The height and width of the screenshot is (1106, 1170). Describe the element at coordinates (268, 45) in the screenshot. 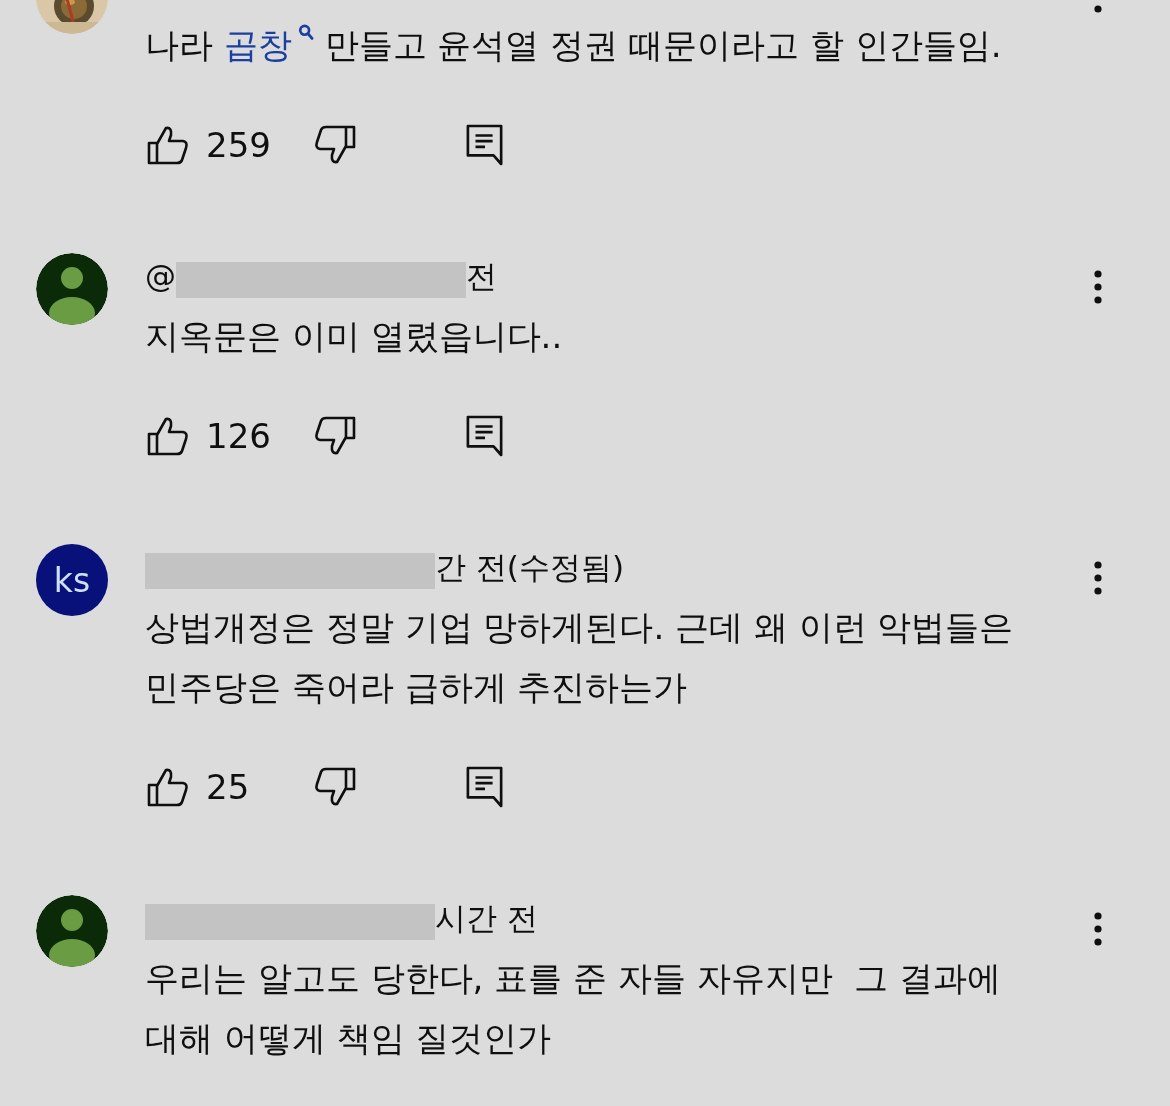

I see `search-link: 곱창` at that location.